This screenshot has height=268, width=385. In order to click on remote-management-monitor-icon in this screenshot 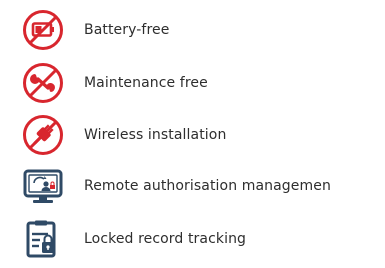, I will do `click(43, 186)`.